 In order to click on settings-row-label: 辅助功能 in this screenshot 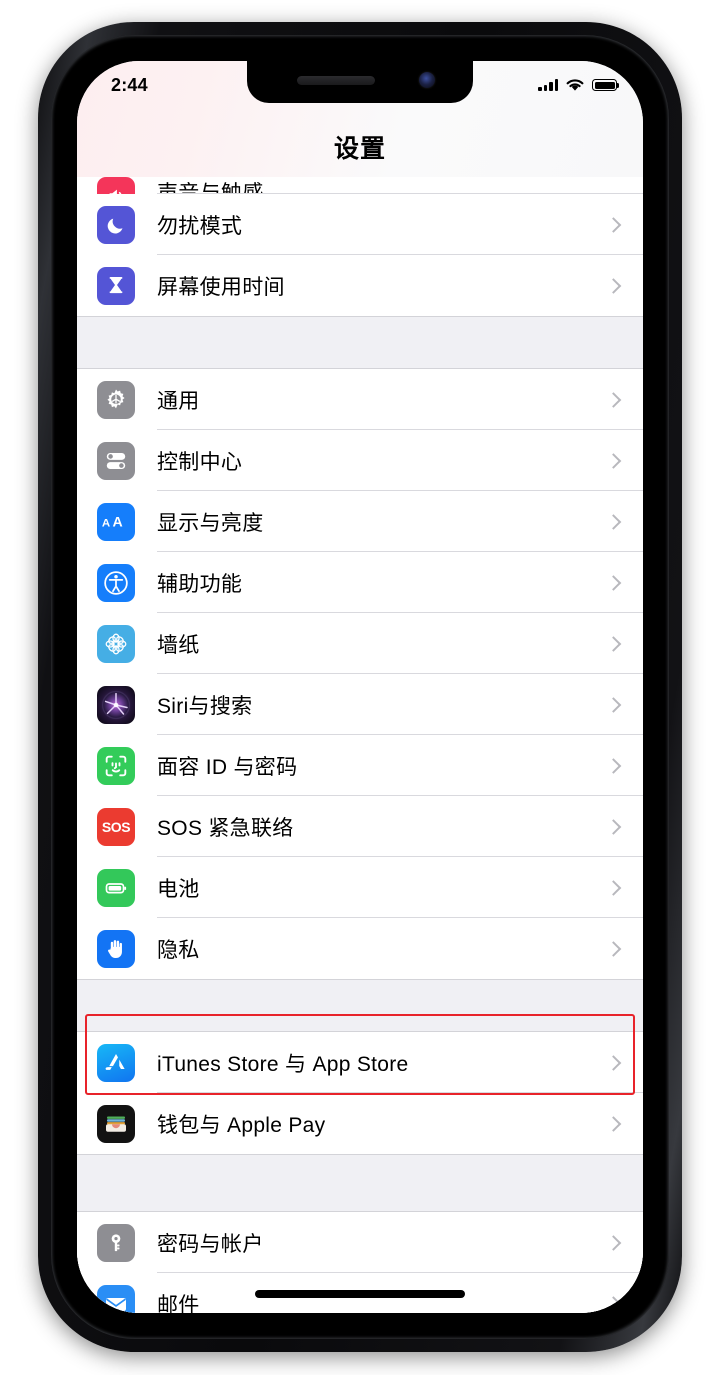, I will do `click(200, 584)`.